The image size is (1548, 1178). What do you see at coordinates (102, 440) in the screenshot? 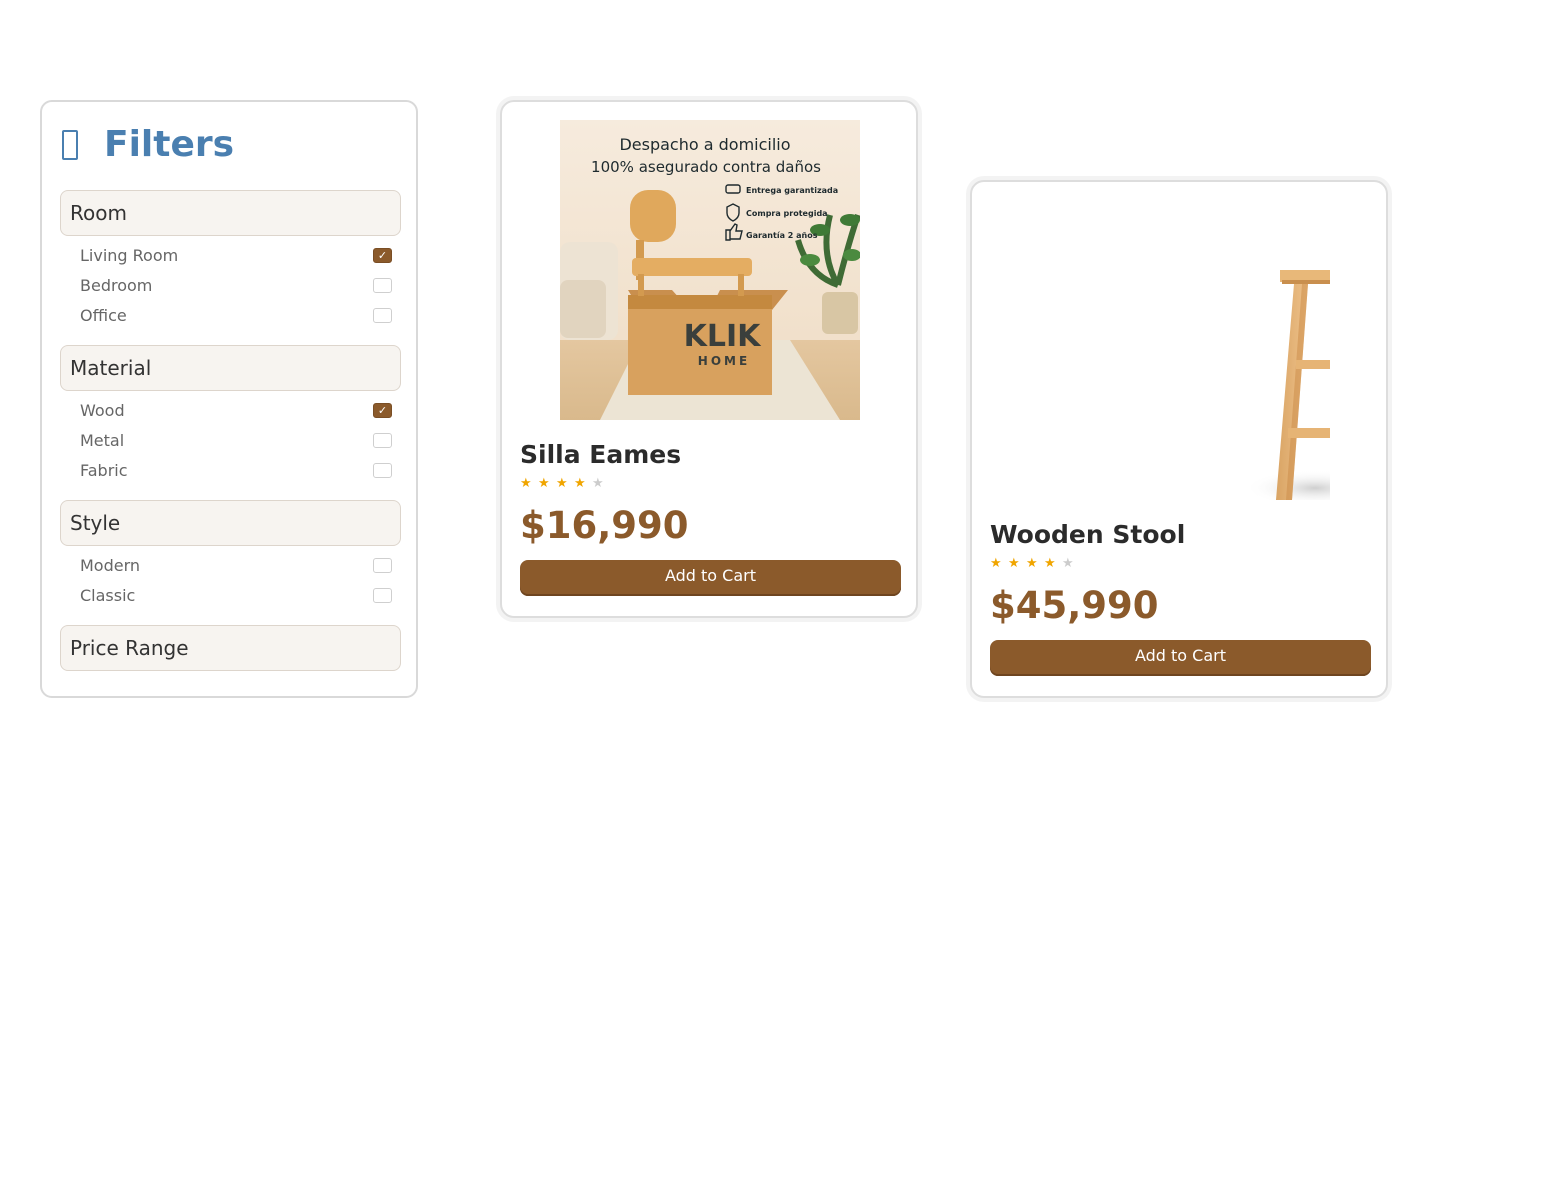
I see `filter-option-label: Metal` at bounding box center [102, 440].